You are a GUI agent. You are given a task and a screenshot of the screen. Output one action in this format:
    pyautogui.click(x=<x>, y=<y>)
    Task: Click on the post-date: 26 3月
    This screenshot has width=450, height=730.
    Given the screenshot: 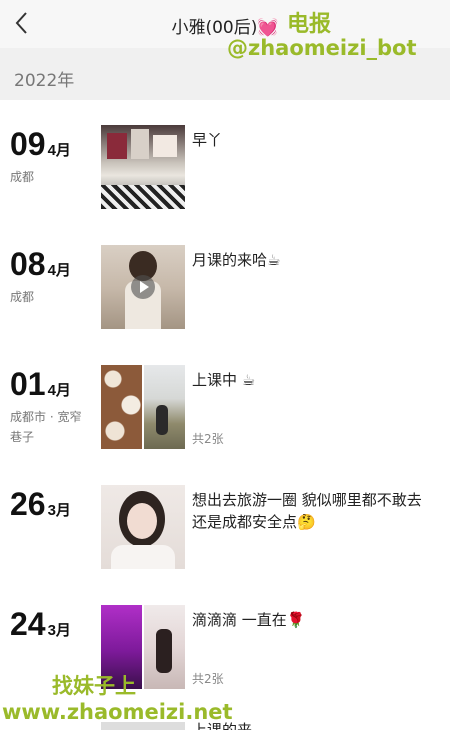 What is the action you would take?
    pyautogui.click(x=40, y=507)
    